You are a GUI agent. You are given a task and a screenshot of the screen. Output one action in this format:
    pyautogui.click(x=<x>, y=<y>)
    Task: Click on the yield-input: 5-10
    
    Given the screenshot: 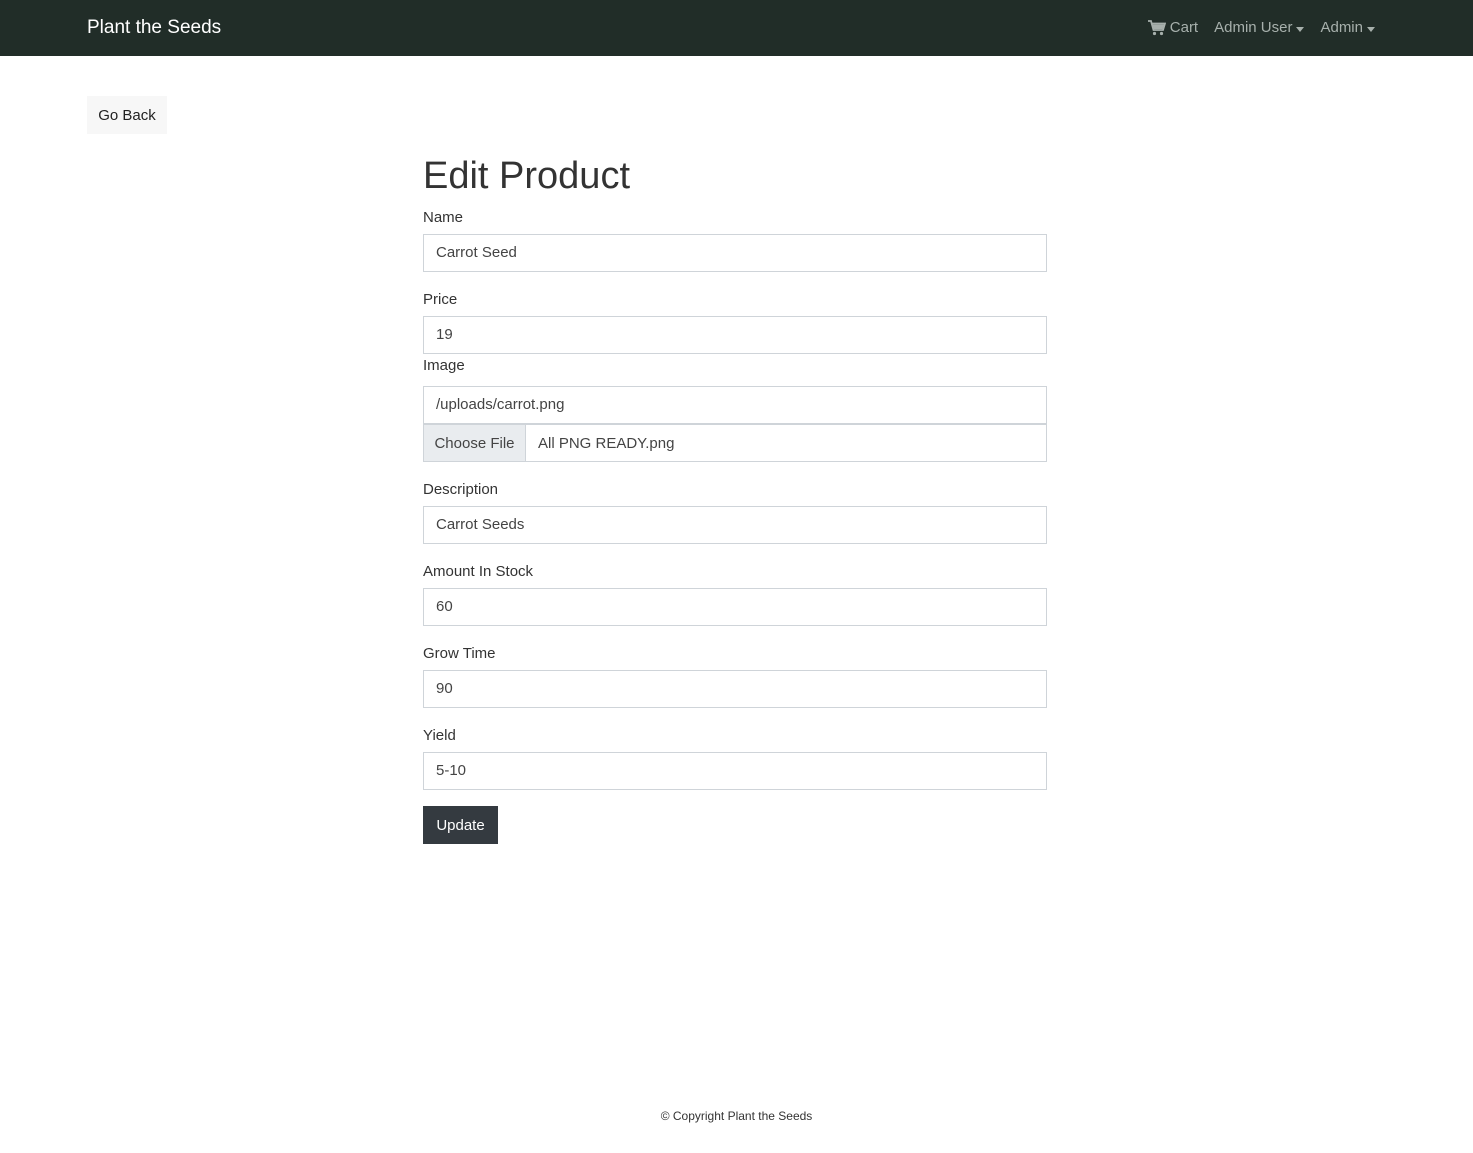 What is the action you would take?
    pyautogui.click(x=735, y=771)
    